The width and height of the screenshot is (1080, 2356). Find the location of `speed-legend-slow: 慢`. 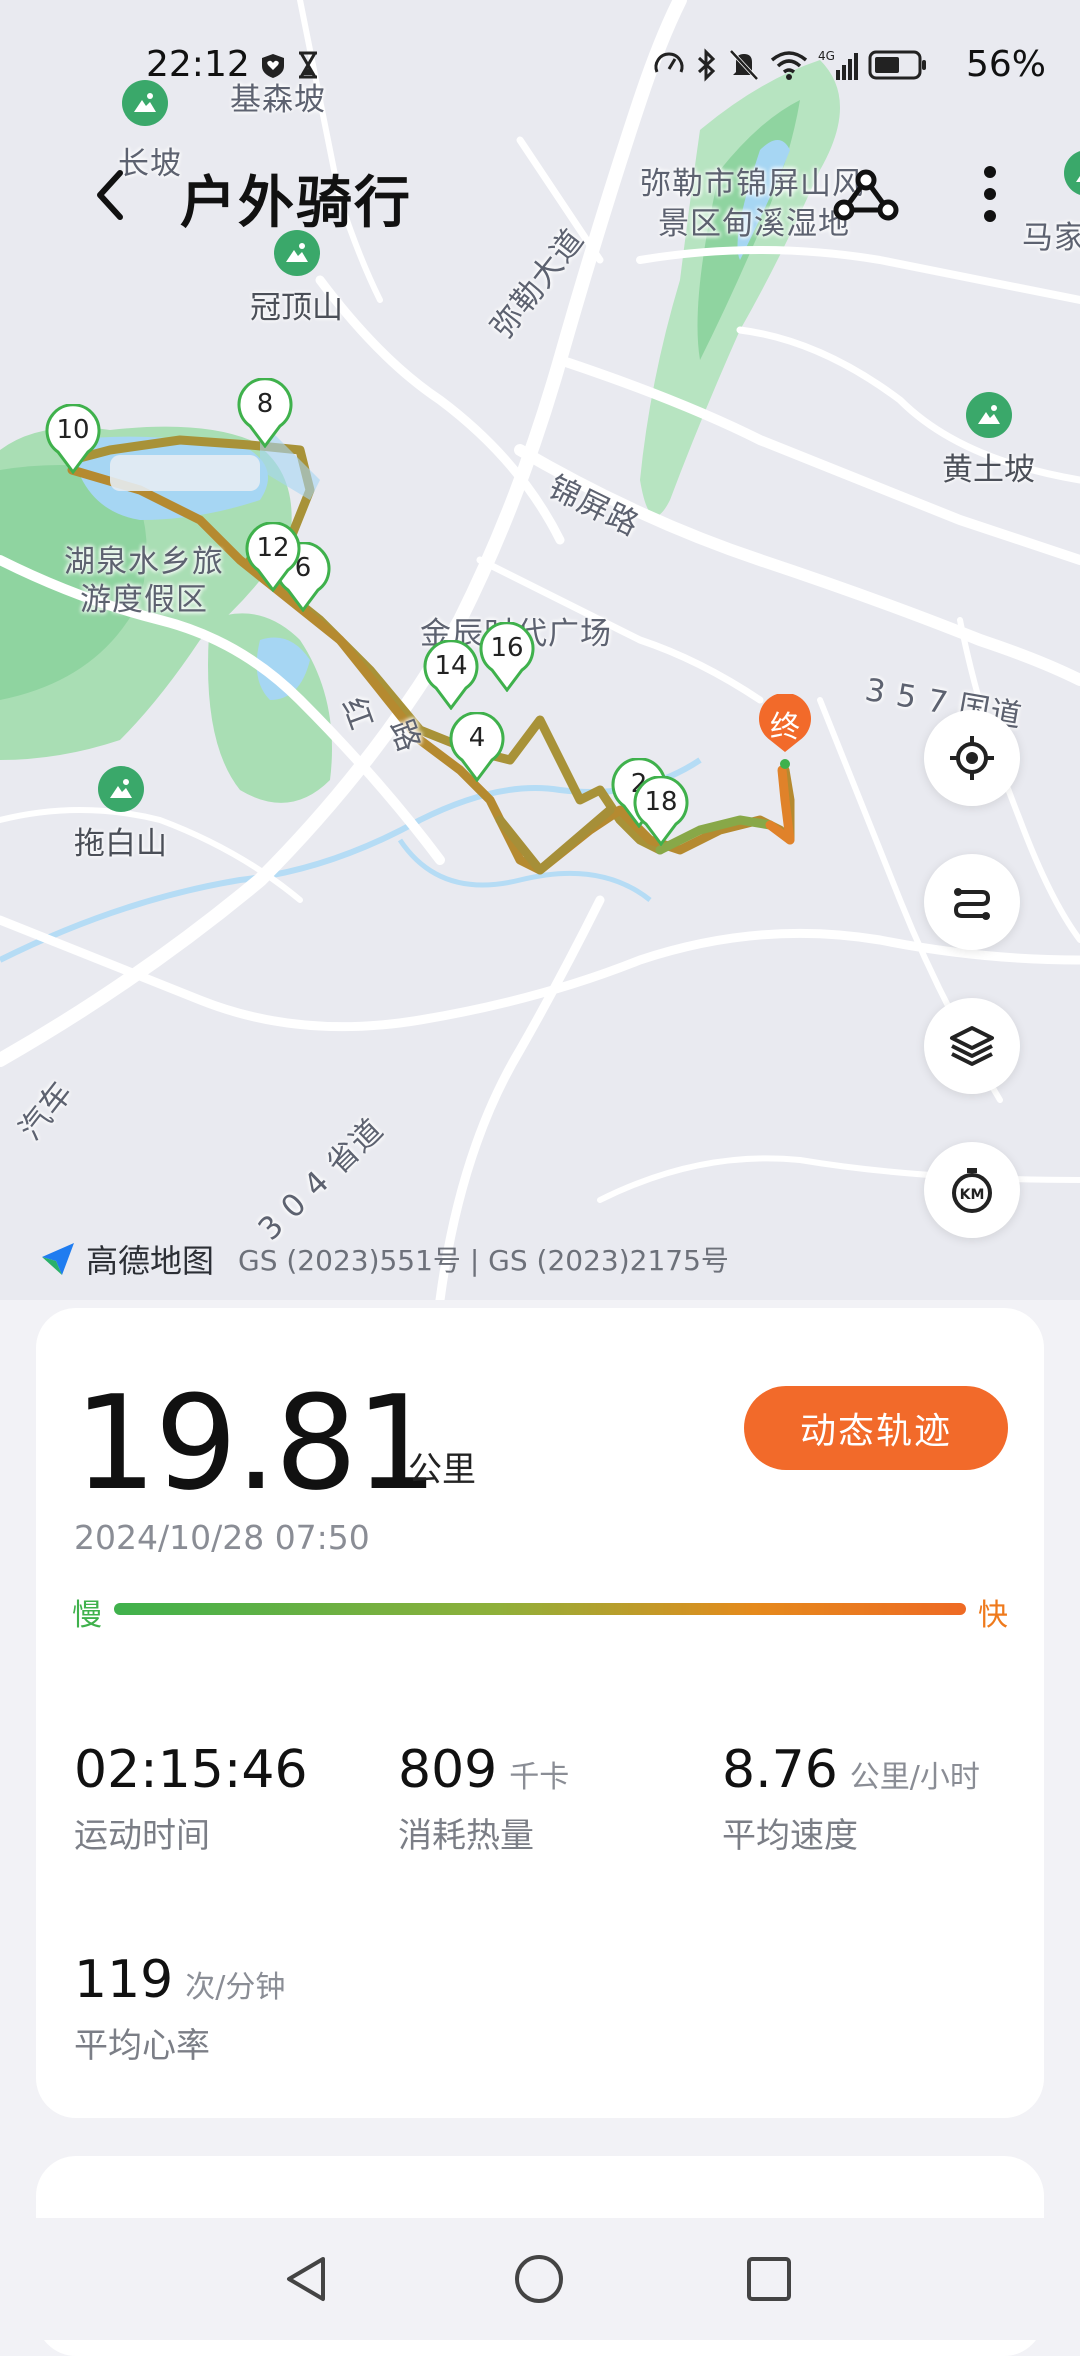

speed-legend-slow: 慢 is located at coordinates (87, 1615).